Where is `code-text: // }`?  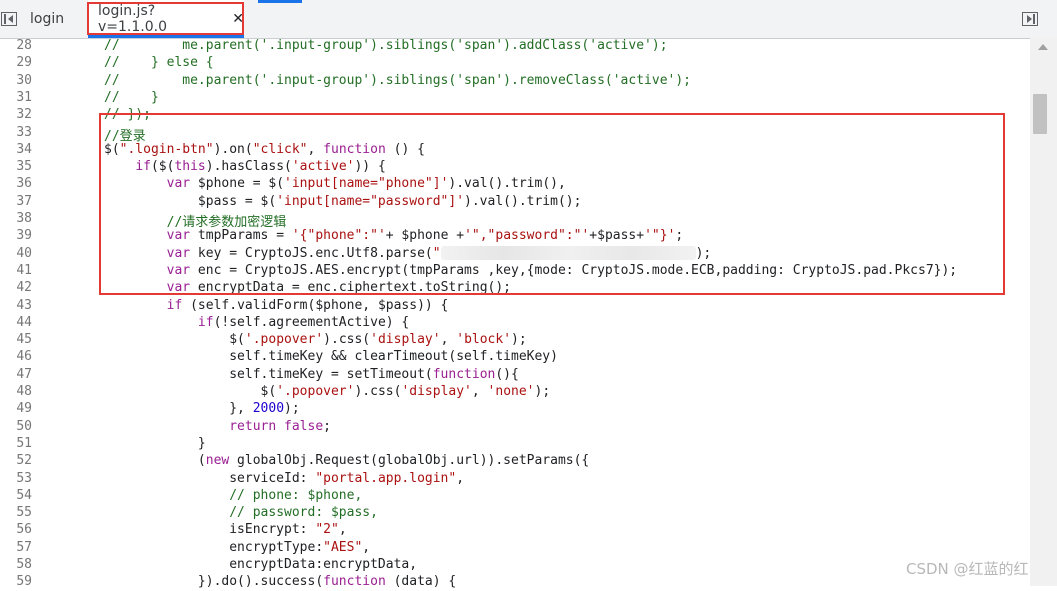 code-text: // } is located at coordinates (131, 97).